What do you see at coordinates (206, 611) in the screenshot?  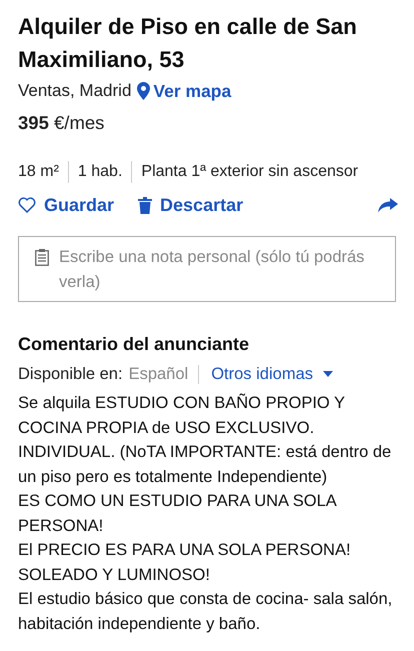 I see `description-paragraph: El estudio básico que consta de cocina- sala salón, habitación independiente y baño.` at bounding box center [206, 611].